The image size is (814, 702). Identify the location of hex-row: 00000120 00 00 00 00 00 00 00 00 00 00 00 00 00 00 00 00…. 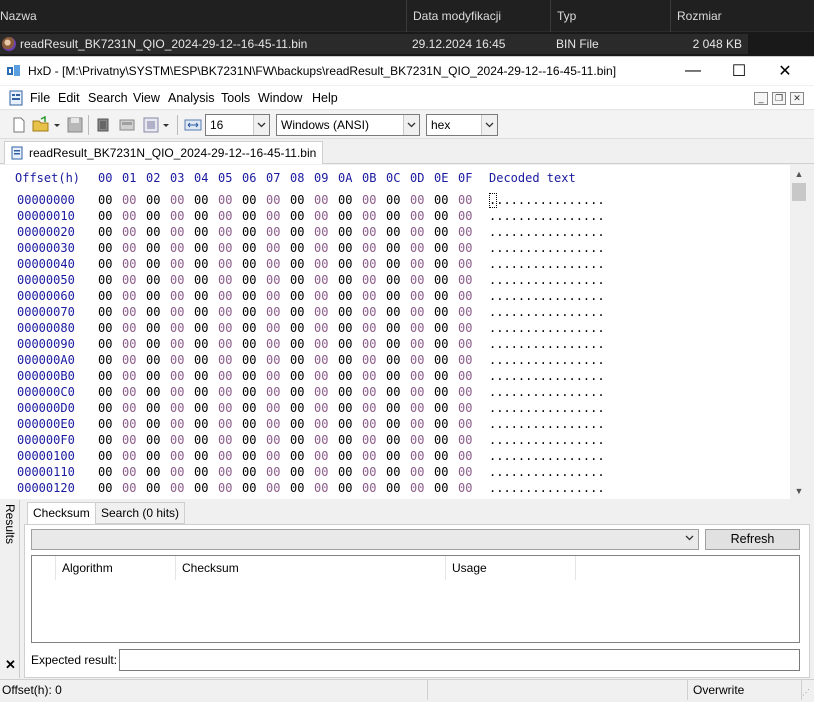
(395, 489).